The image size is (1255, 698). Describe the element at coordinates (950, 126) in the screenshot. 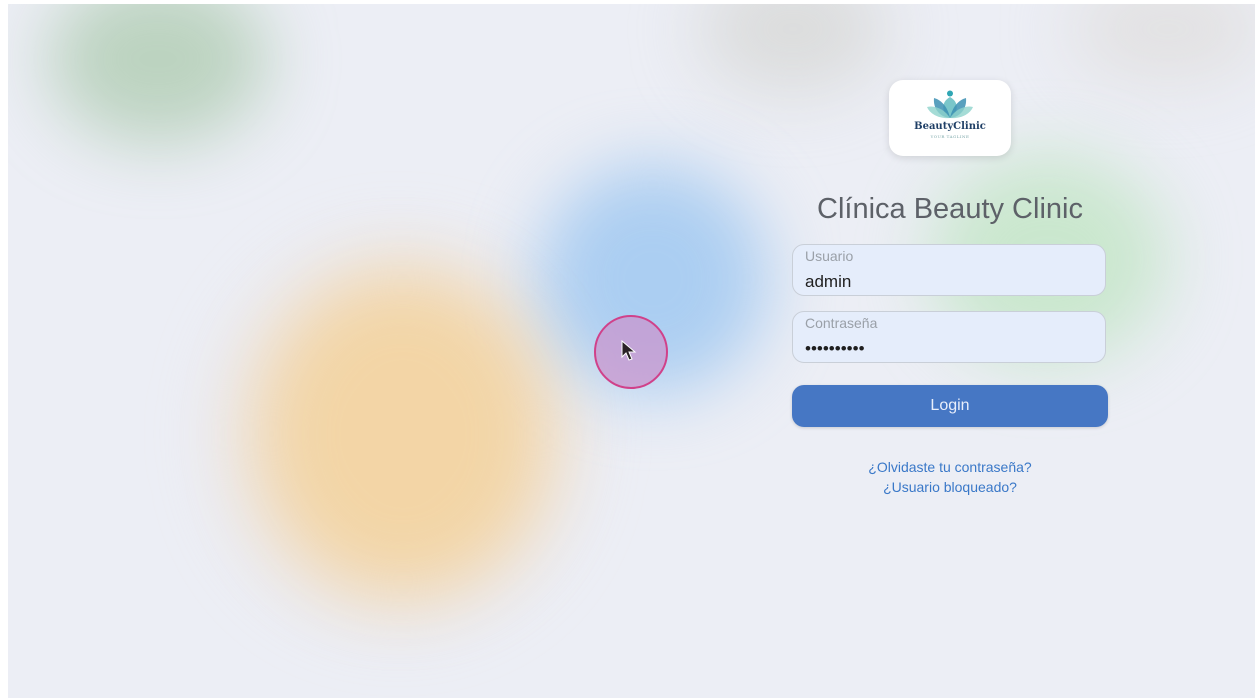

I see `logo-name: BeautyClinic` at that location.